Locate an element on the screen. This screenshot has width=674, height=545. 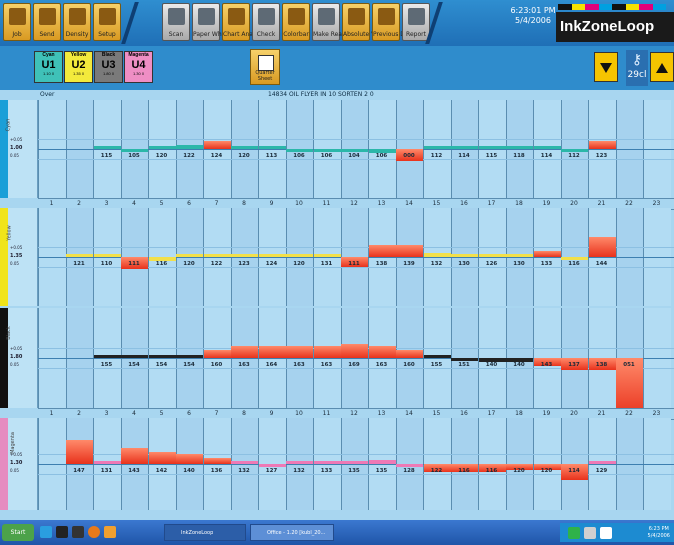
unit-button-u2: Yellow U2 1.35 0 is located at coordinates (78, 67).